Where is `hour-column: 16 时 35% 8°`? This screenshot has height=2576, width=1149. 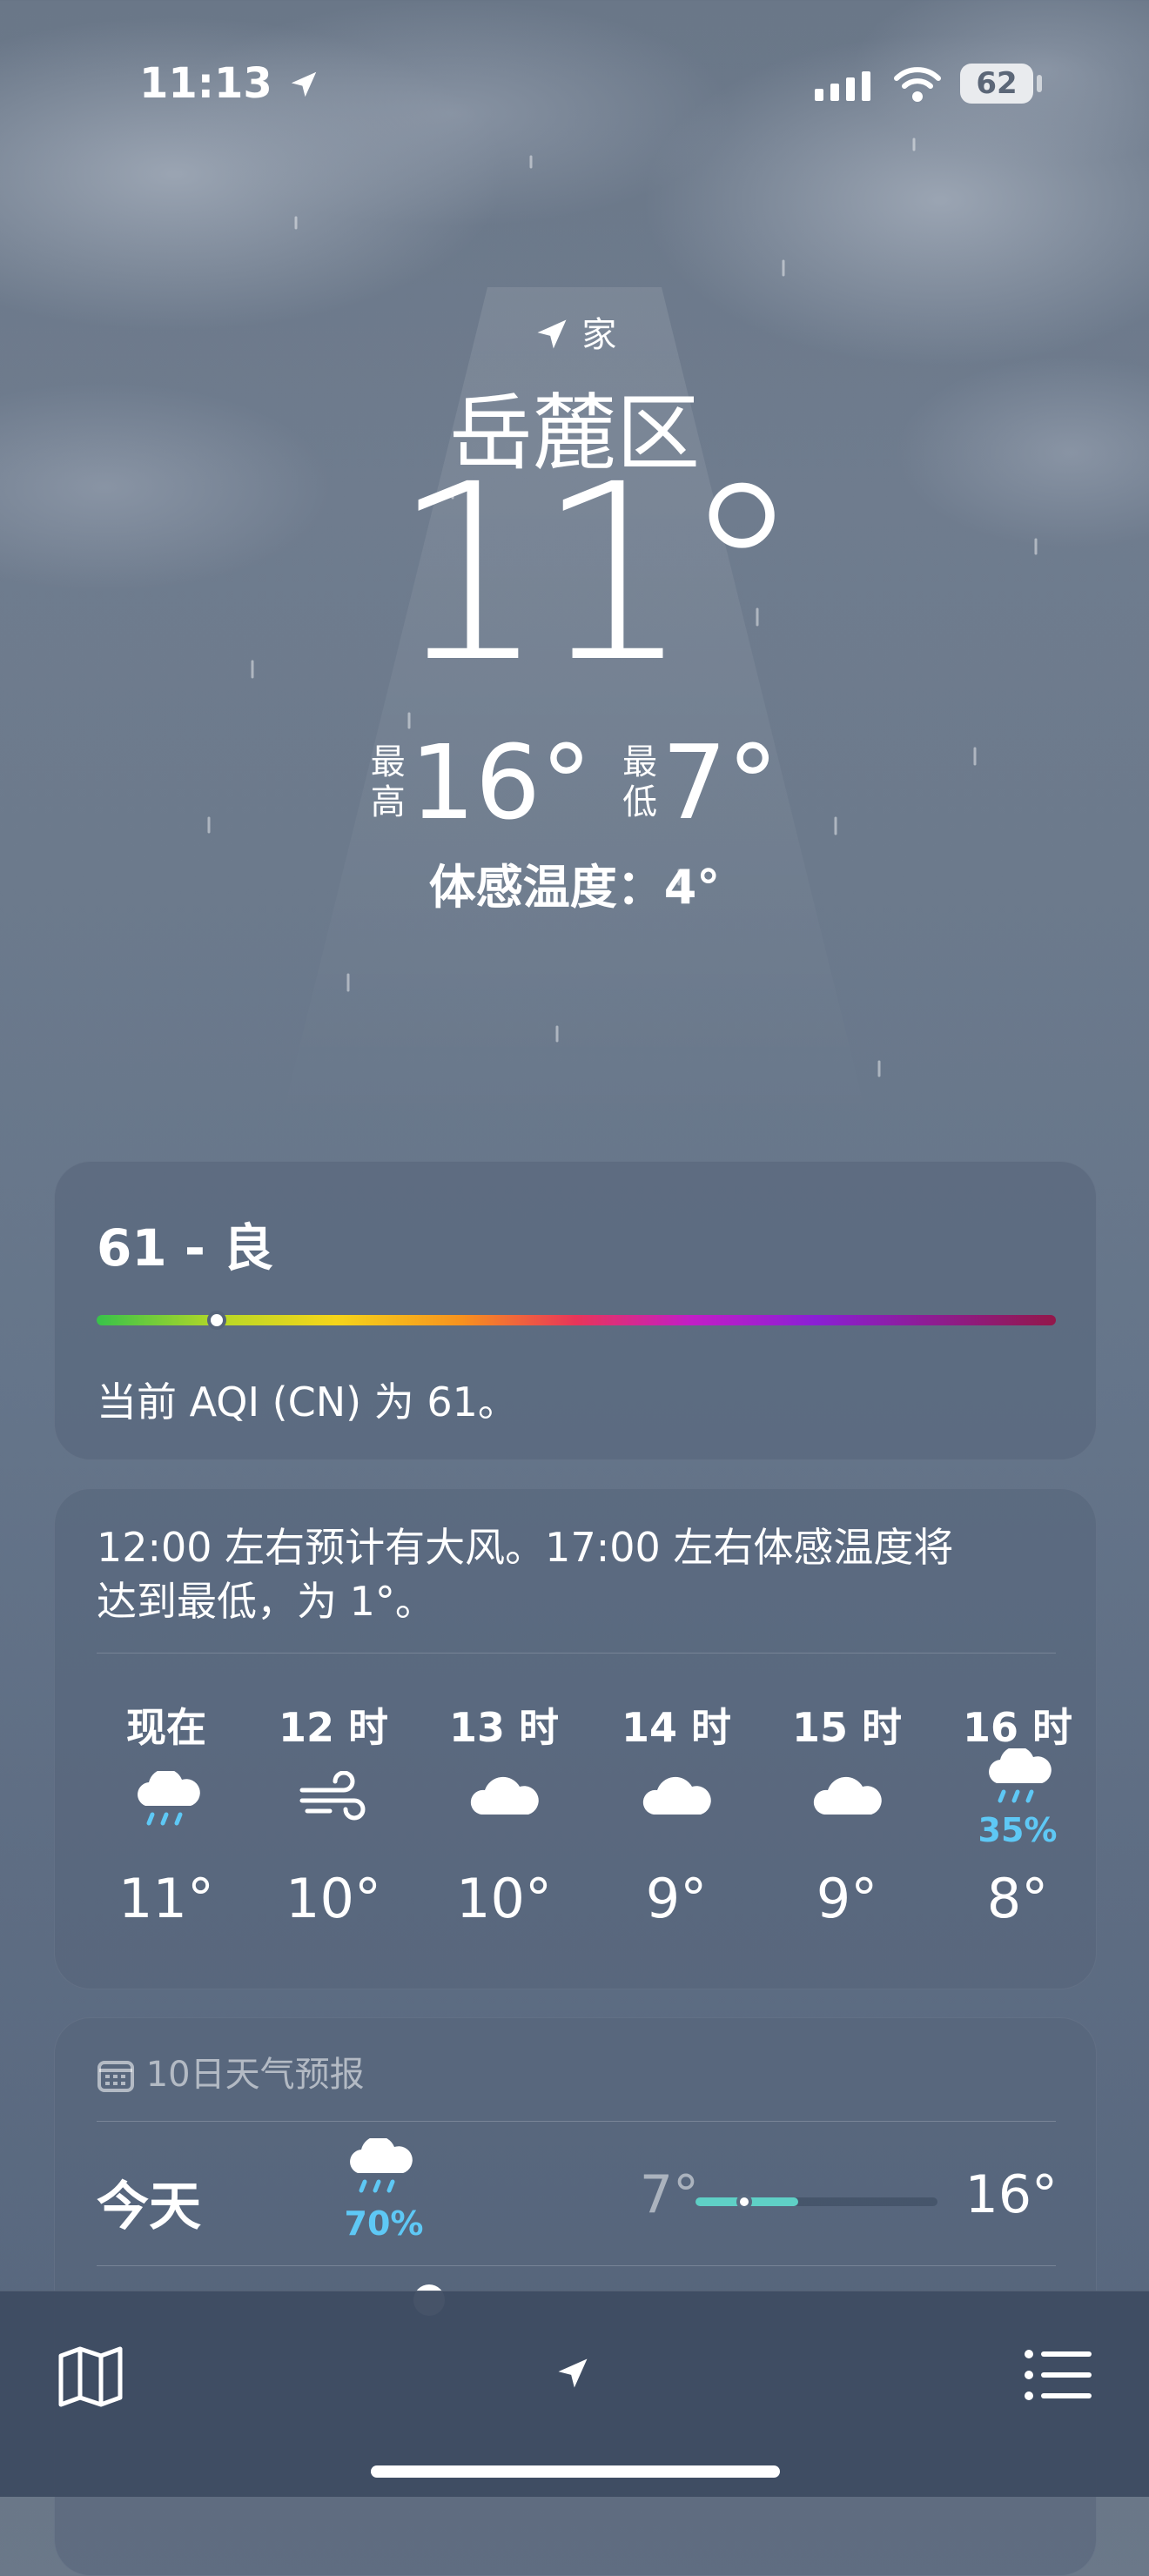 hour-column: 16 时 35% 8° is located at coordinates (1017, 1836).